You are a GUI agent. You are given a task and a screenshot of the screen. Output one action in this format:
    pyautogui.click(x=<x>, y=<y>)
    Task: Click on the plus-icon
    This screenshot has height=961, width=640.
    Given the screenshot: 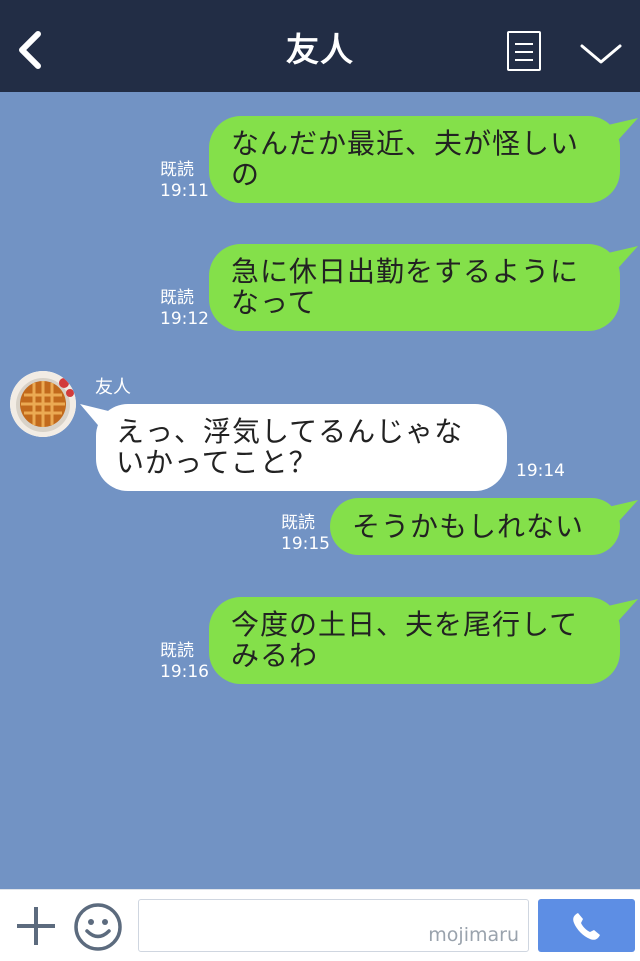 What is the action you would take?
    pyautogui.click(x=36, y=926)
    